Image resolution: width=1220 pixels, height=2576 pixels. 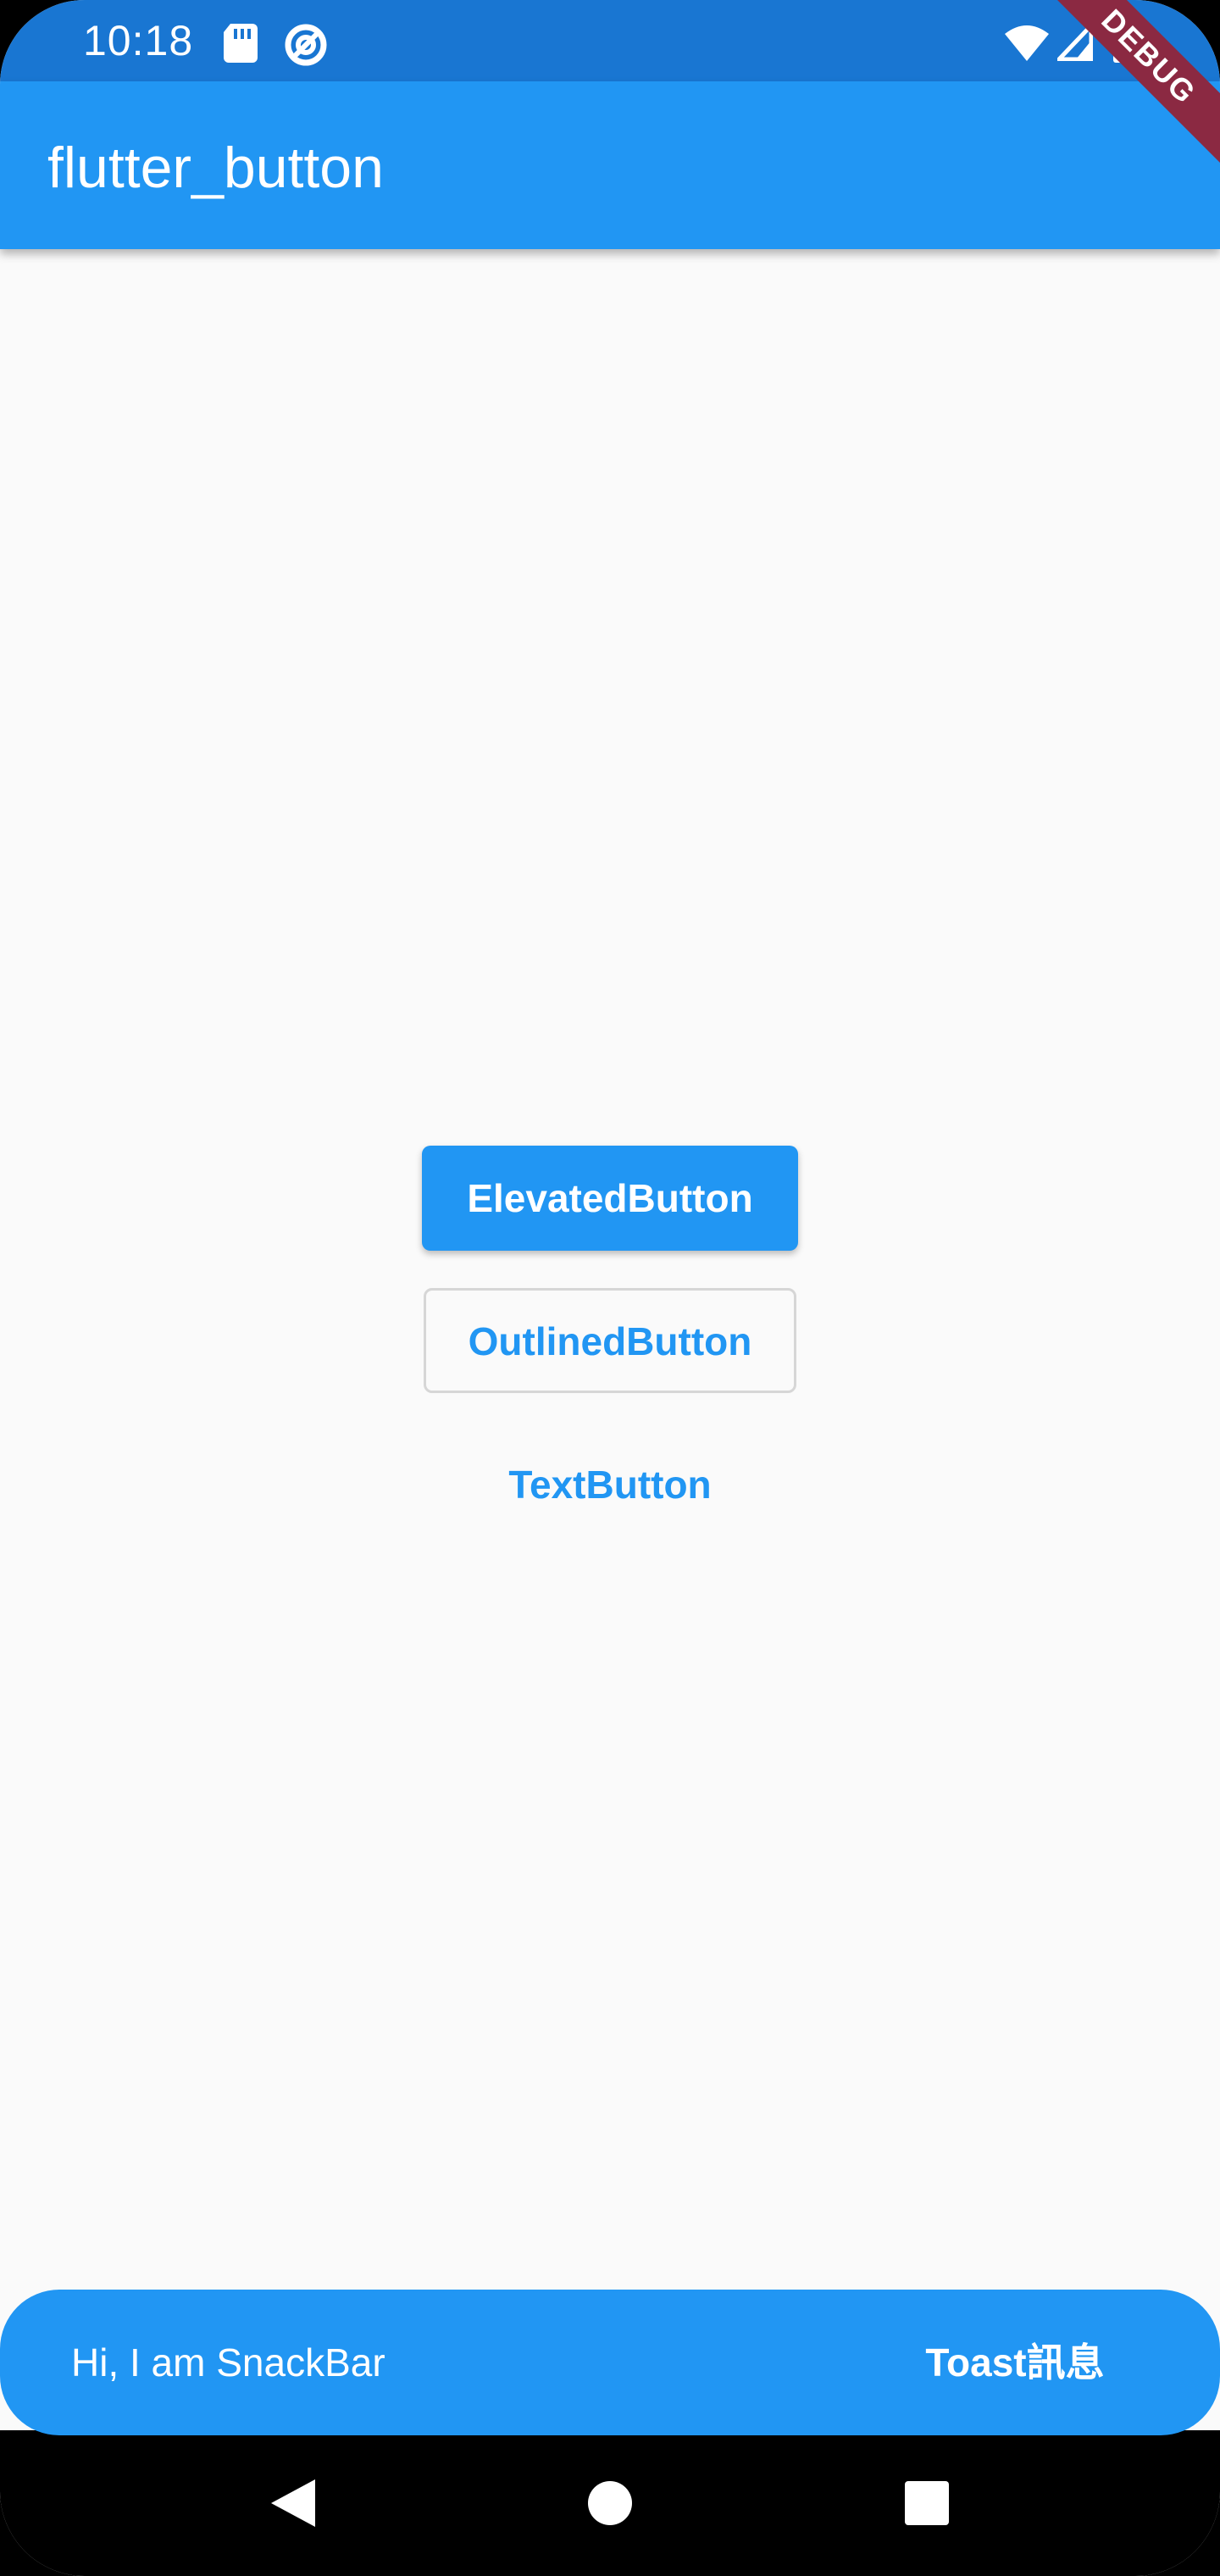 I want to click on home-icon, so click(x=610, y=2503).